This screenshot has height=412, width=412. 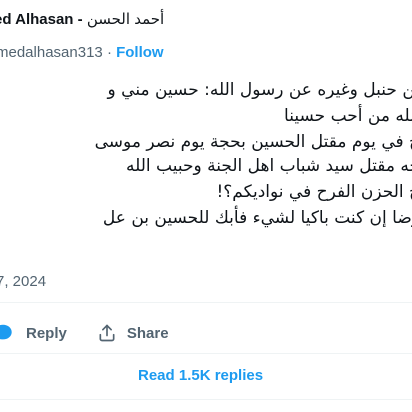 I want to click on author-name: ed Alhasan - أحمد الحسن, so click(x=82, y=19).